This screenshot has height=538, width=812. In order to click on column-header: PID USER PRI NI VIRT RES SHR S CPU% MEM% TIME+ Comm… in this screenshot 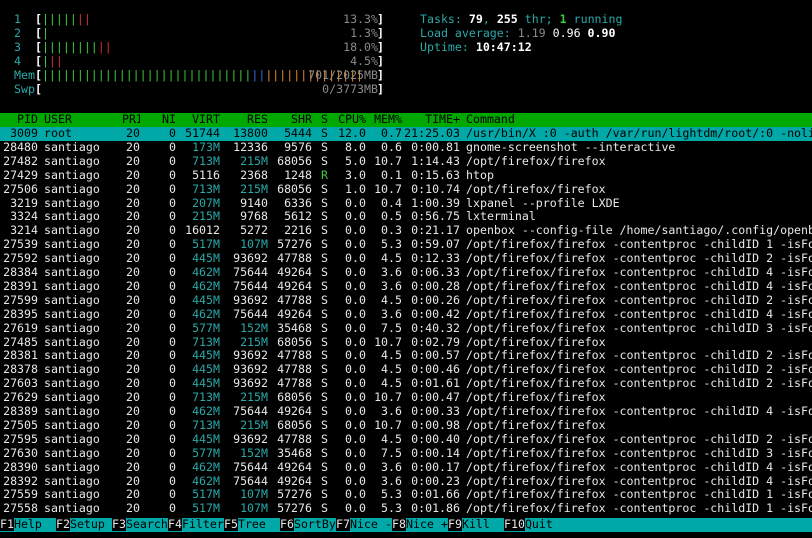, I will do `click(406, 120)`.